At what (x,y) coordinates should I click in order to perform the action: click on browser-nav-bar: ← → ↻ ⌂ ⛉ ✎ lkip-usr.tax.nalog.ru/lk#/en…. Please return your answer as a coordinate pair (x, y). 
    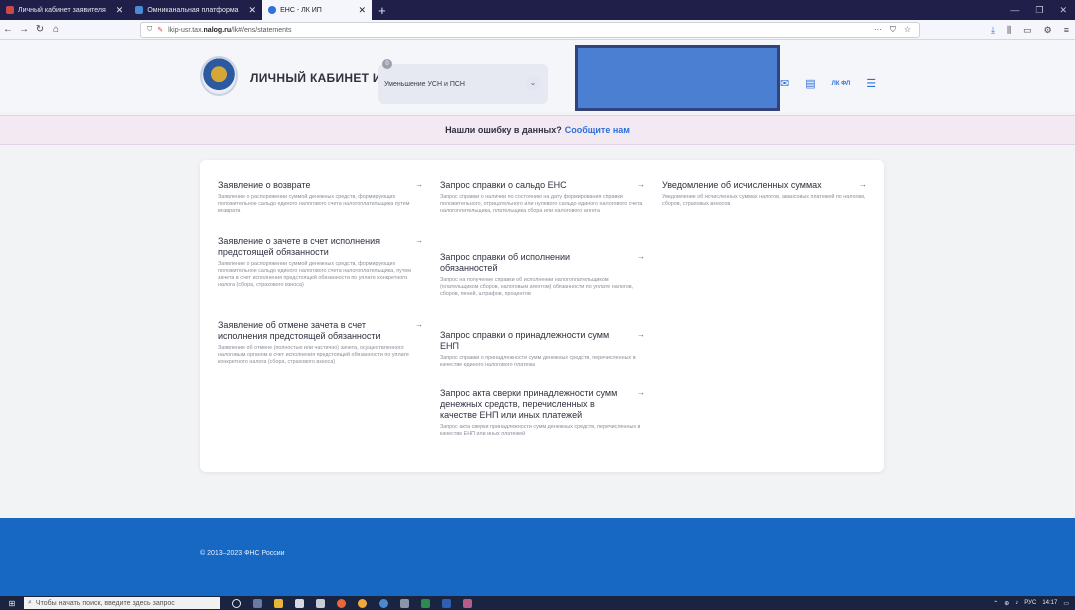
    Looking at the image, I should click on (537, 30).